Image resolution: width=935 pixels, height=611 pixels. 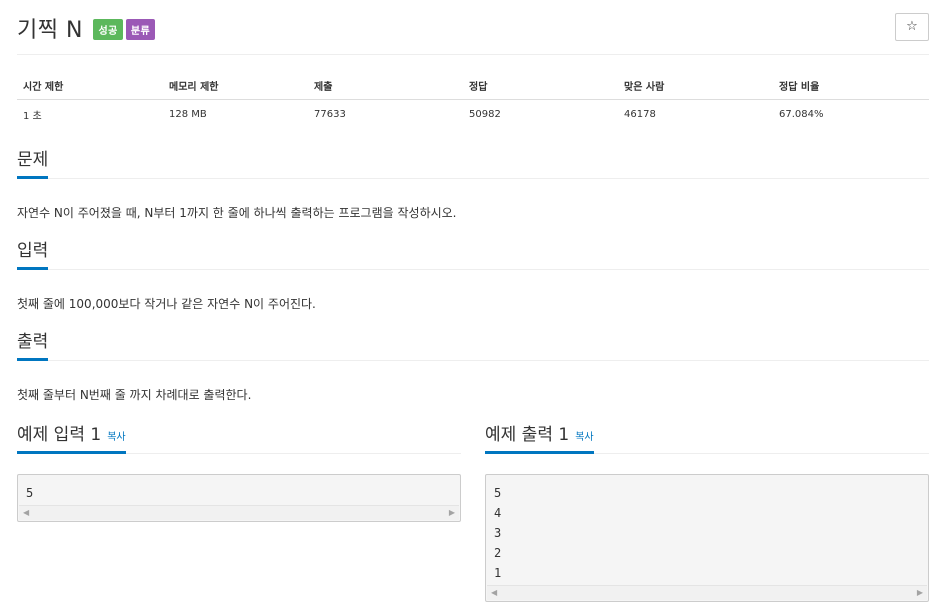 I want to click on favorite-button: ☆, so click(x=912, y=27).